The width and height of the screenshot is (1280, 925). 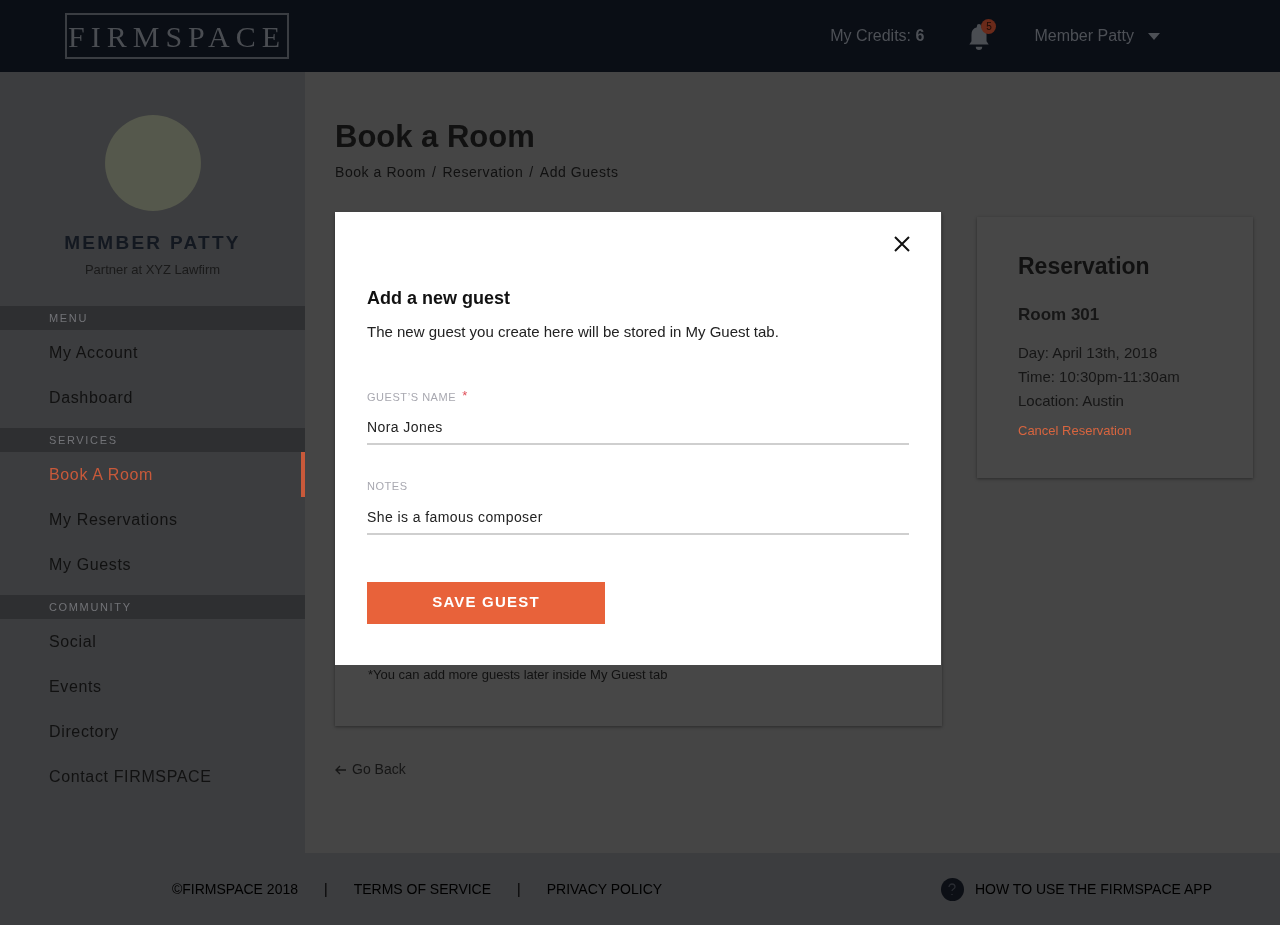 What do you see at coordinates (341, 769) in the screenshot?
I see `arrow-left-icon` at bounding box center [341, 769].